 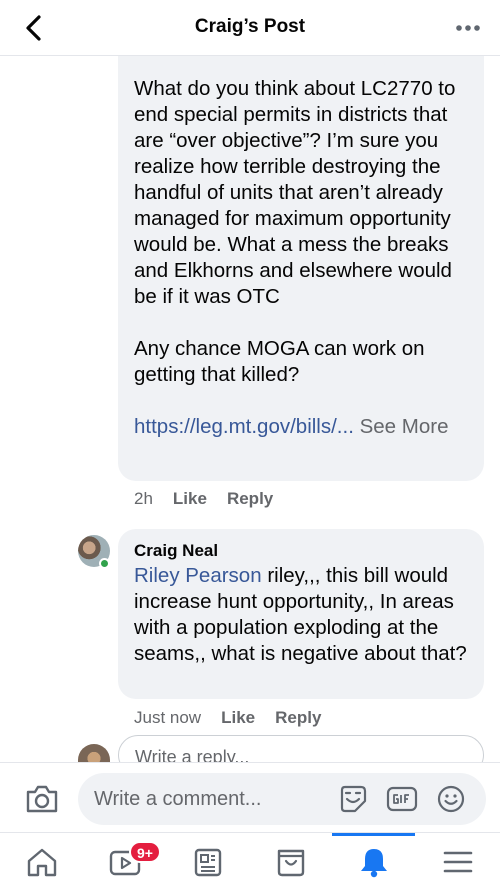 What do you see at coordinates (168, 717) in the screenshot?
I see `reply-time: Just now` at bounding box center [168, 717].